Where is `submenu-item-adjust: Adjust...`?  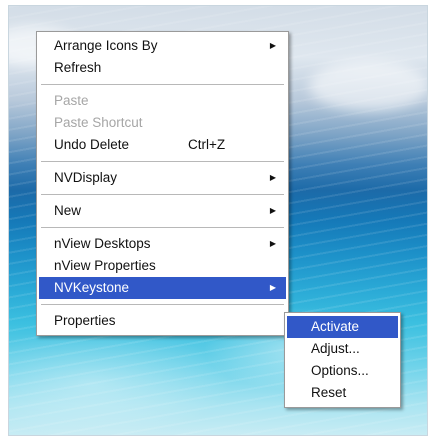
submenu-item-adjust: Adjust... is located at coordinates (342, 349).